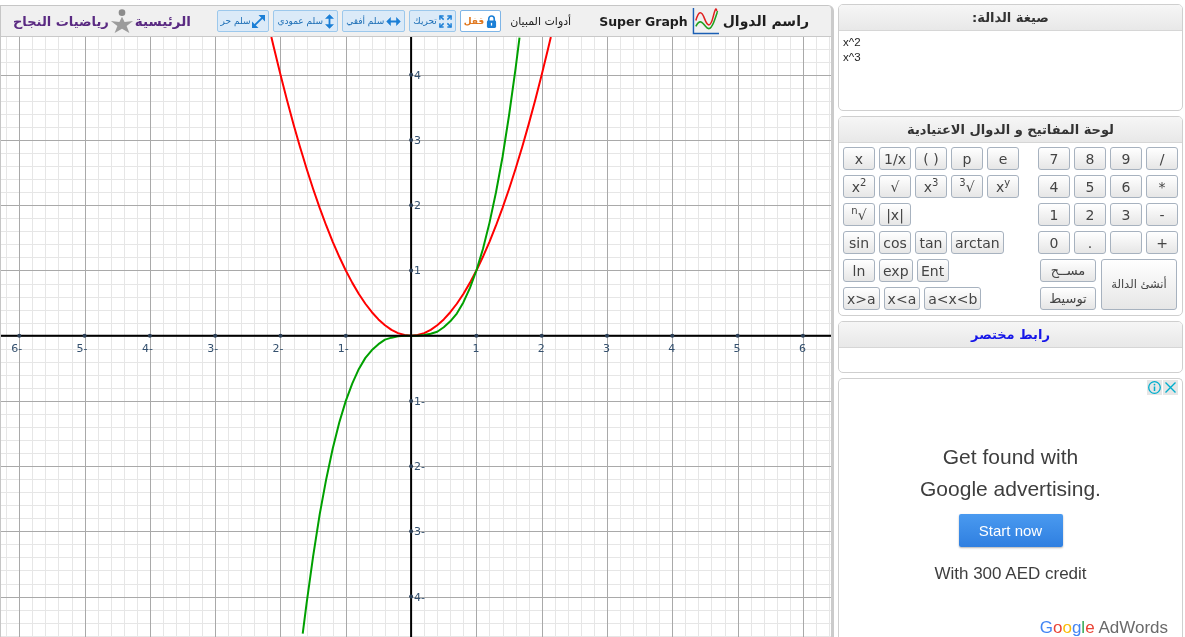  Describe the element at coordinates (859, 242) in the screenshot. I see `function-key: sin` at that location.